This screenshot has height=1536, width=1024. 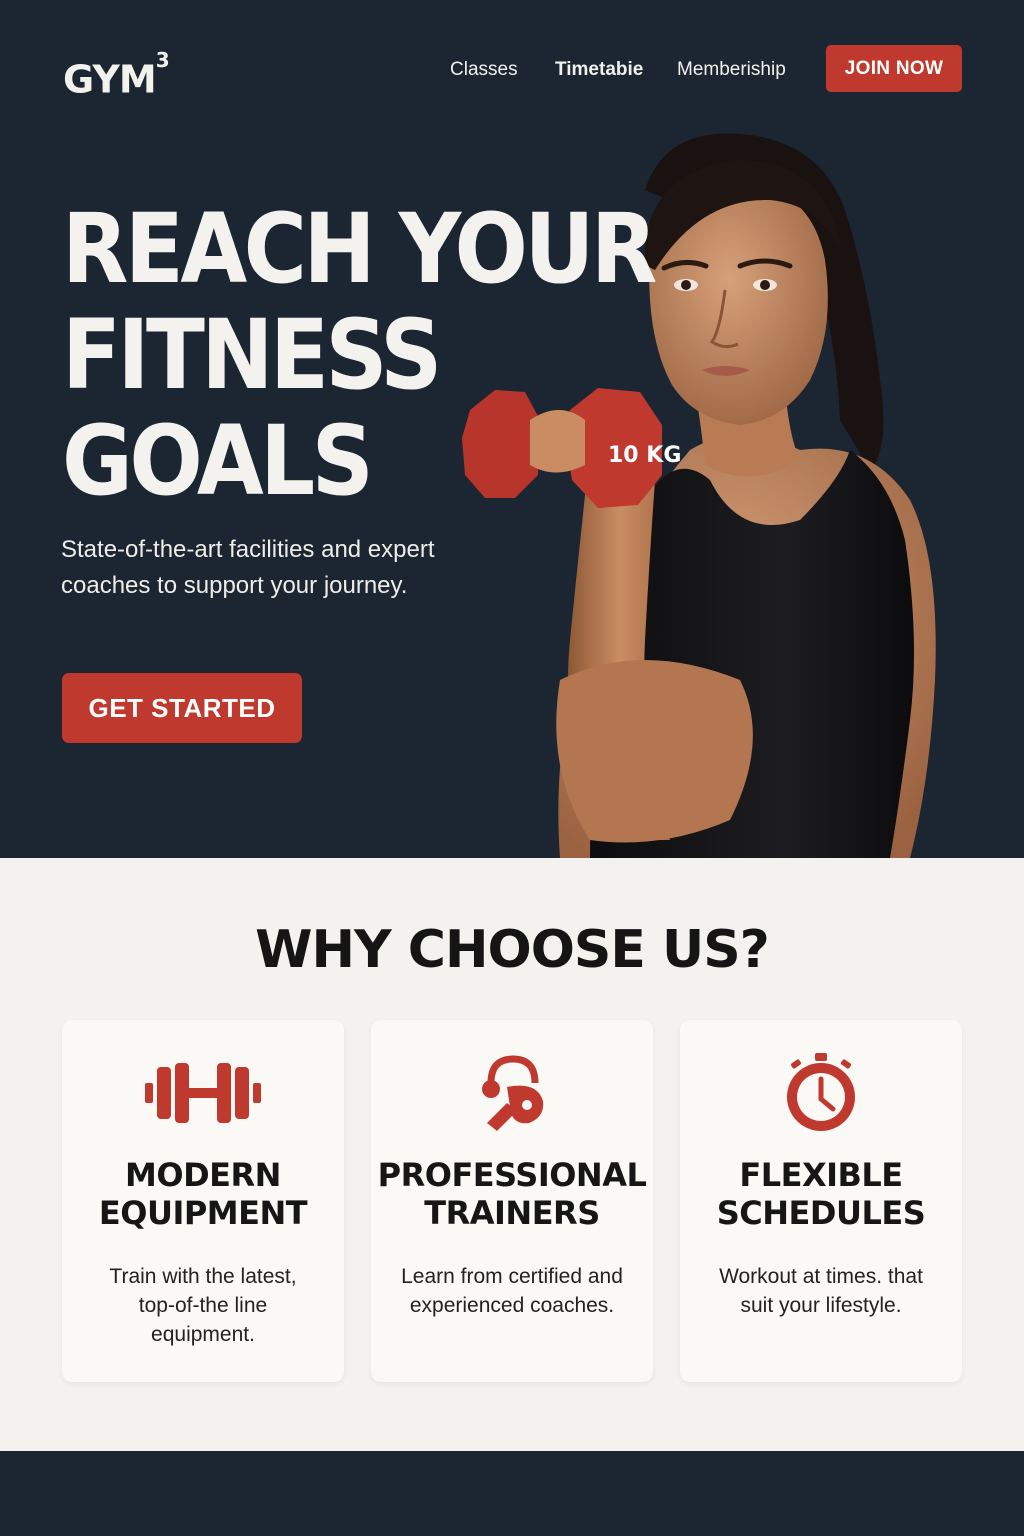 I want to click on hero-title-line: REACH YOUR, so click(x=359, y=249).